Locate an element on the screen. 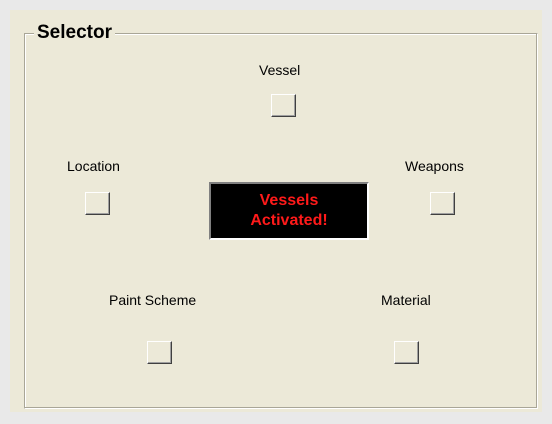  paint-scheme-button is located at coordinates (159, 352).